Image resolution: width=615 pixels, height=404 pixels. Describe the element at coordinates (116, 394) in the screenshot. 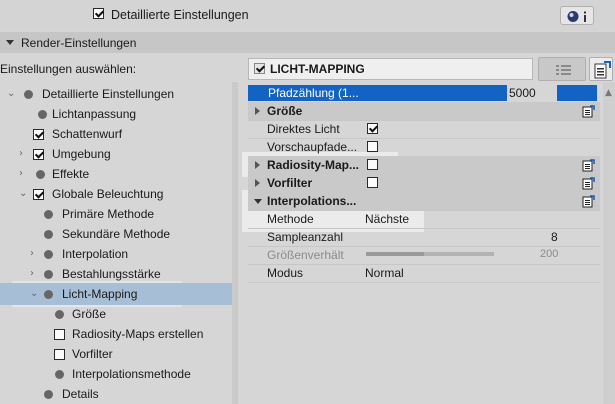

I see `tree-item-details: Details` at that location.